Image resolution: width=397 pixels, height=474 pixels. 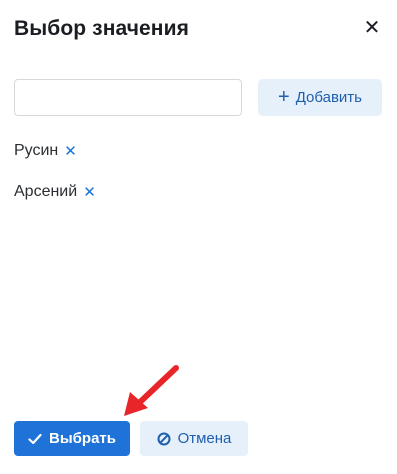 I want to click on cancel-button: Отмена, so click(x=194, y=438).